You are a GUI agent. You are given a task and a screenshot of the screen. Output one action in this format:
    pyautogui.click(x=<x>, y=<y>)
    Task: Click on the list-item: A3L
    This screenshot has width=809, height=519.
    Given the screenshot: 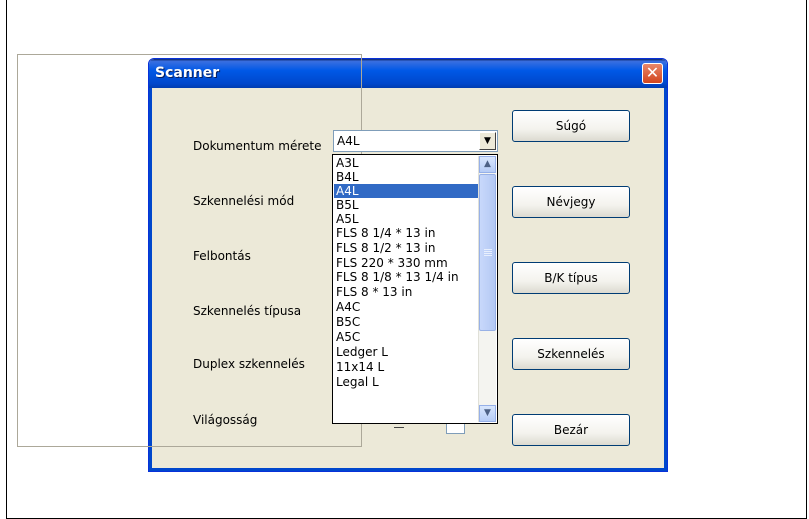 What is the action you would take?
    pyautogui.click(x=406, y=163)
    